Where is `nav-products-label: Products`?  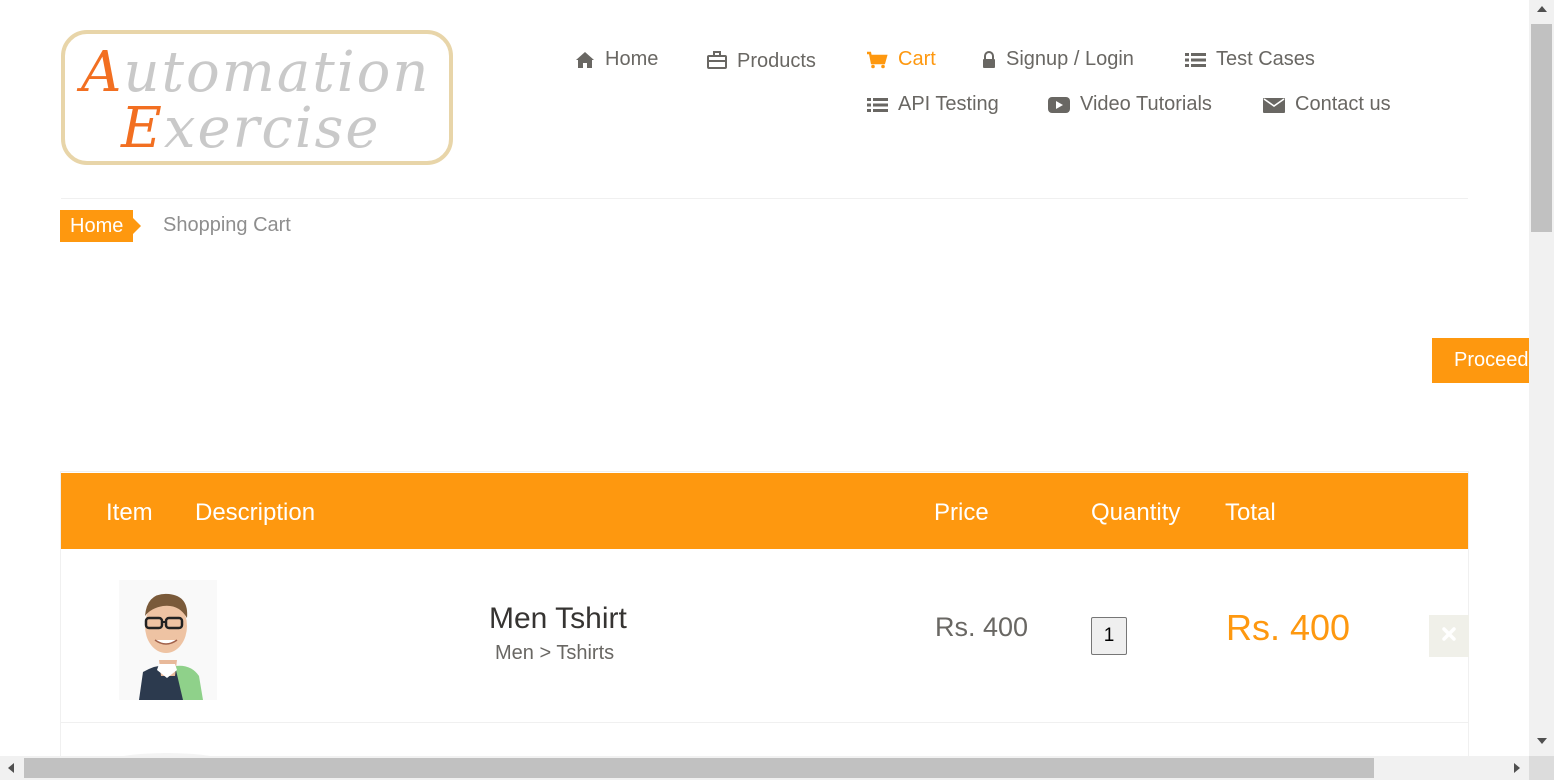 nav-products-label: Products is located at coordinates (776, 61).